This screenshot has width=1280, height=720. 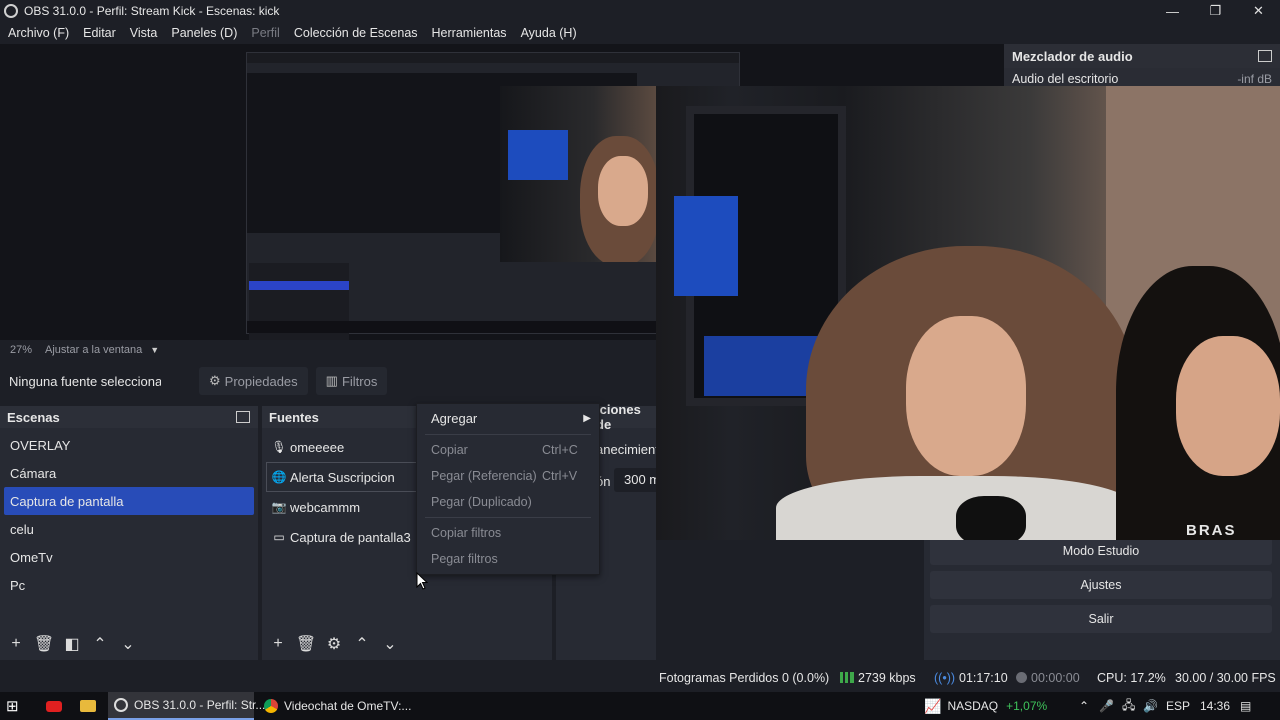 I want to click on add-source-icon: +, so click(x=278, y=644).